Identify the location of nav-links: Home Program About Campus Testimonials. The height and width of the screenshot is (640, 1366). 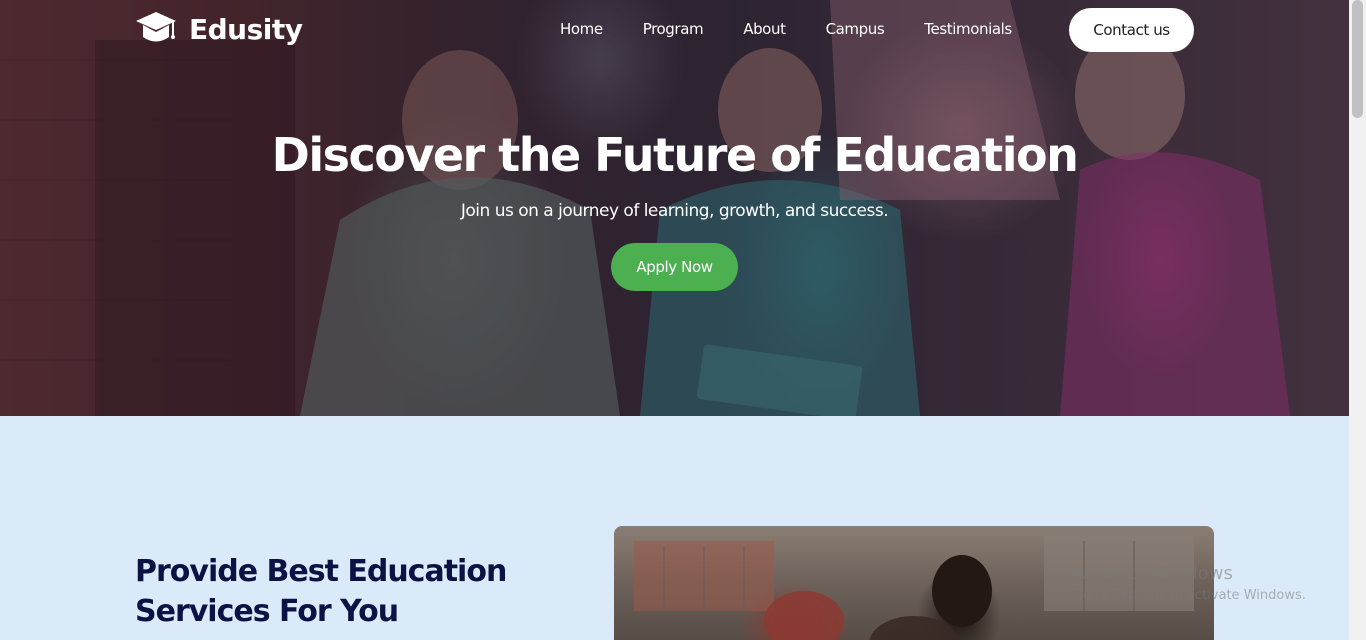
(786, 29).